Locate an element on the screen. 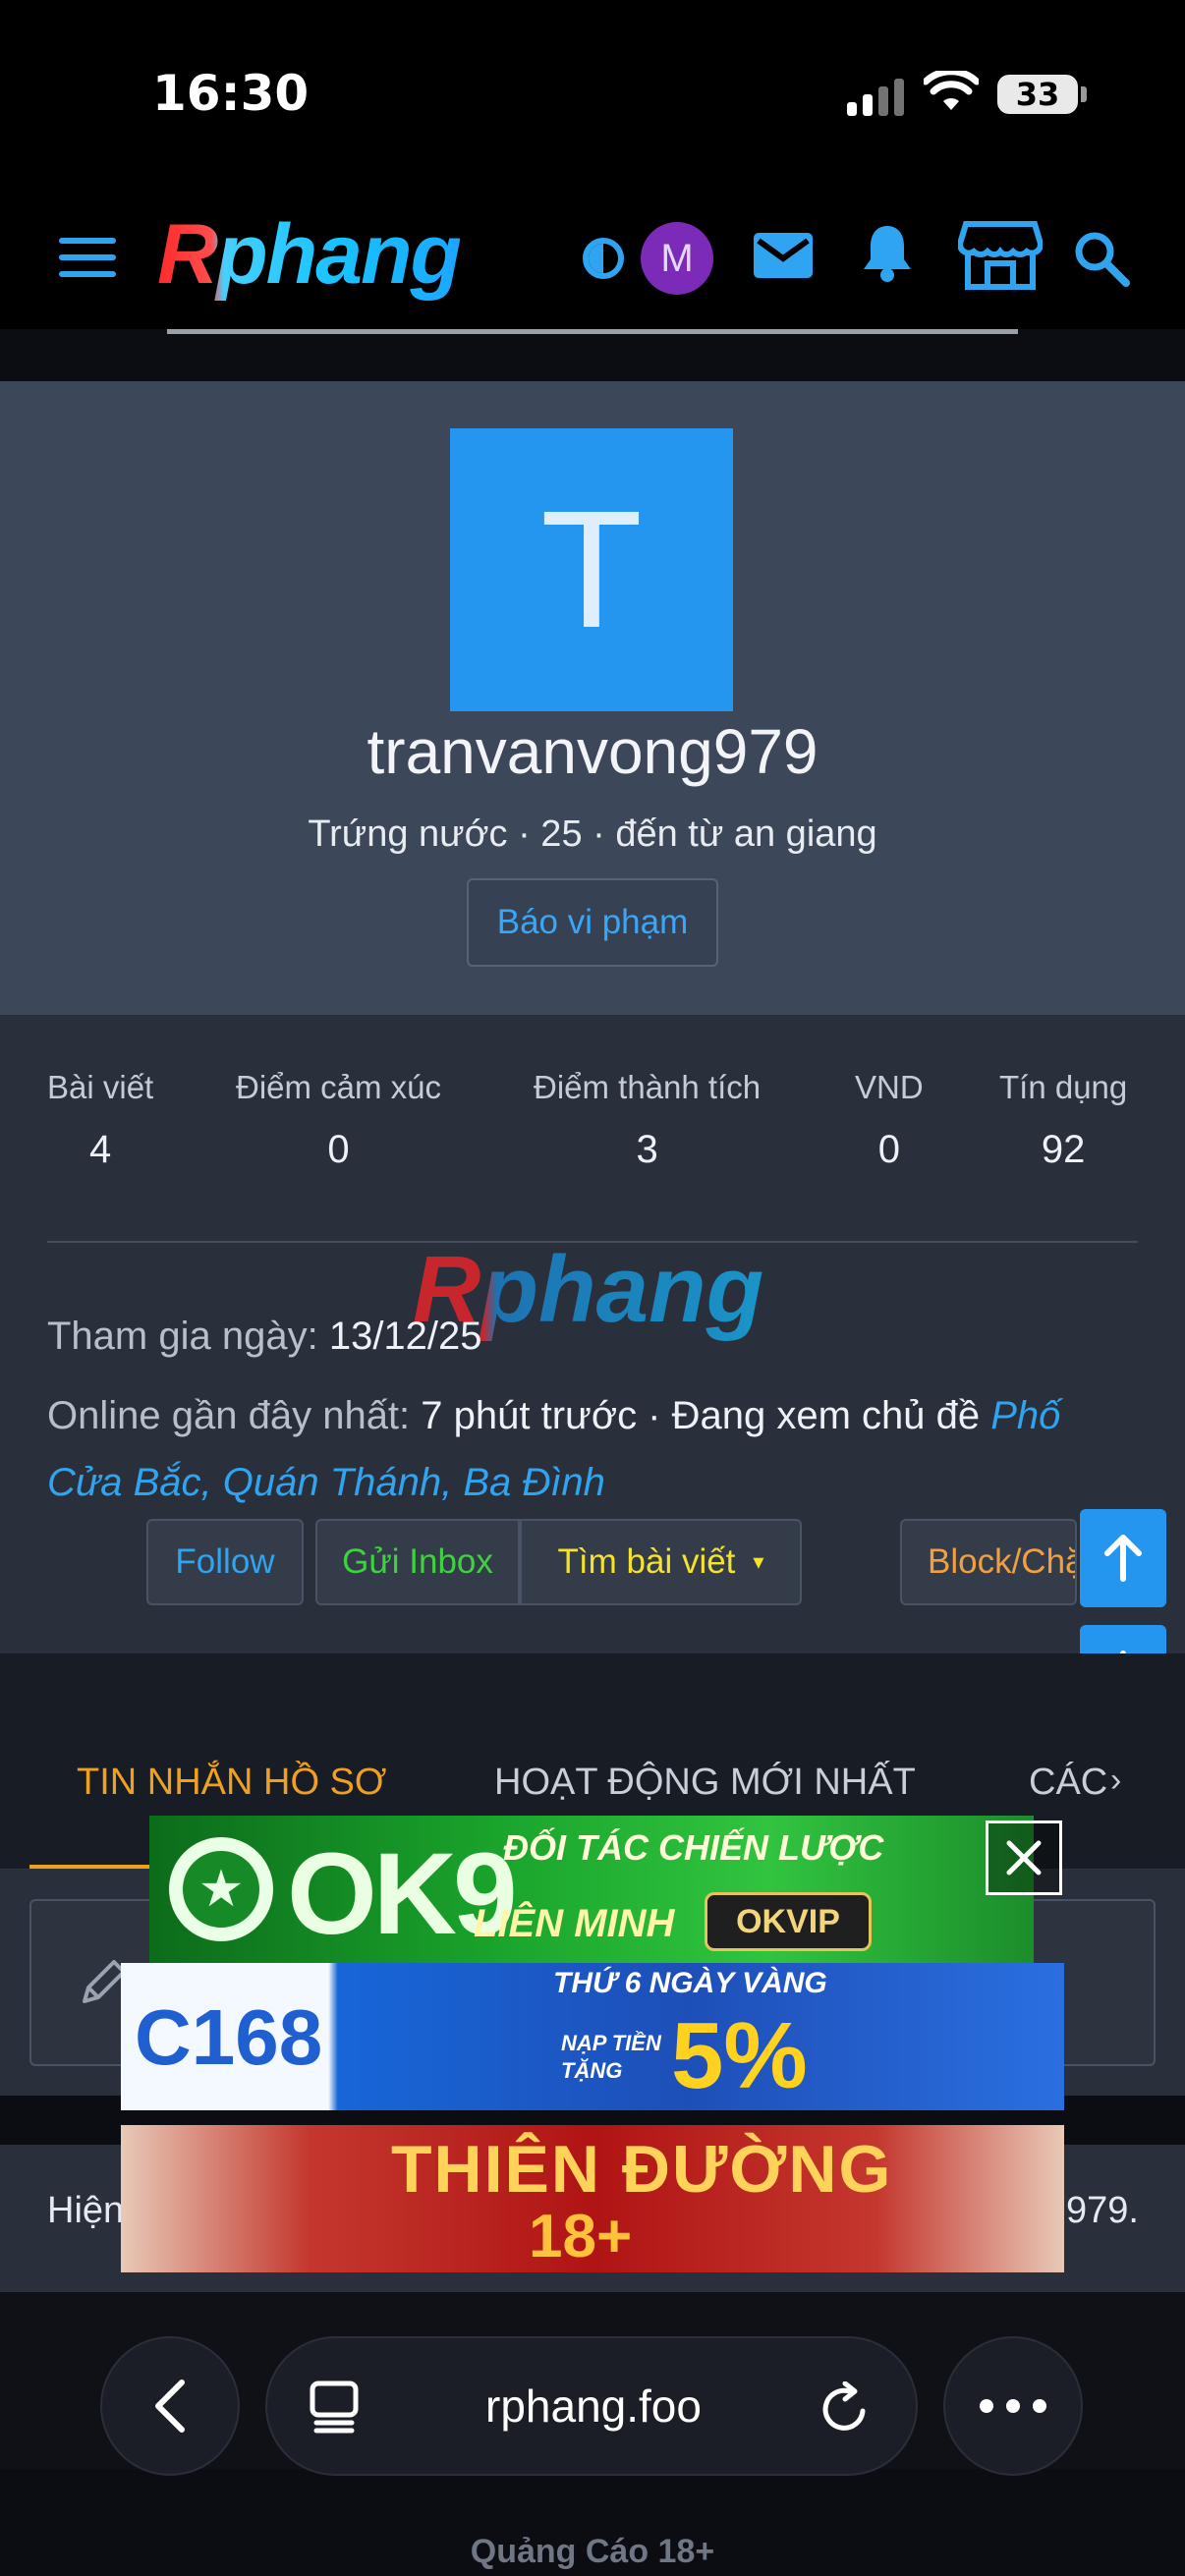  online-value: 7 phút trước · Đang xem chủ đề is located at coordinates (701, 1415).